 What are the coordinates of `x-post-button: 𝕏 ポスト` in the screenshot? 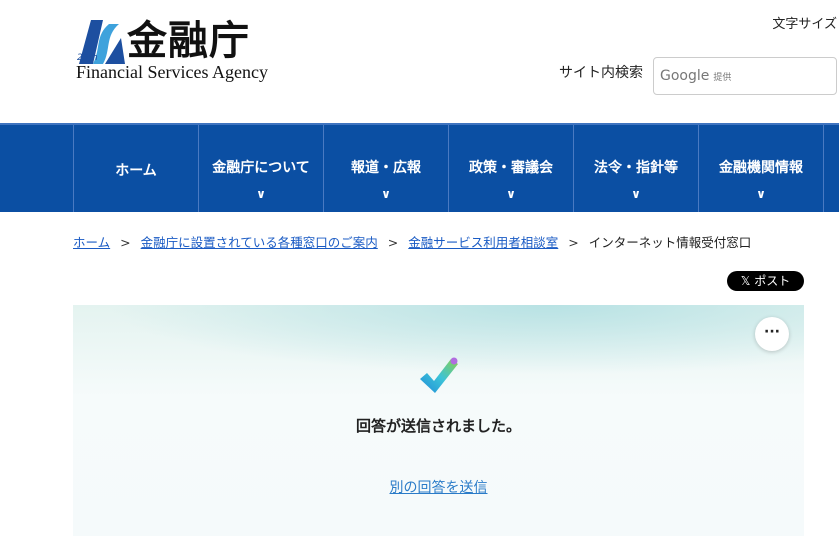 It's located at (765, 281).